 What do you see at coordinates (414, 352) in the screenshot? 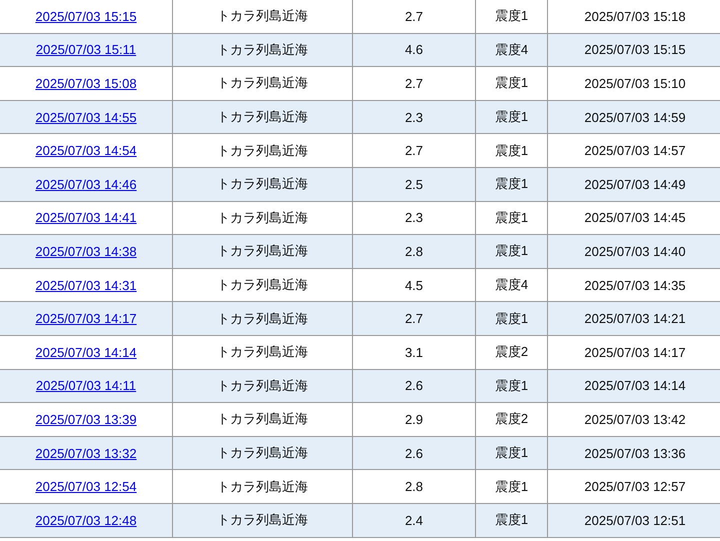
I see `magnitude-text: 3.1` at bounding box center [414, 352].